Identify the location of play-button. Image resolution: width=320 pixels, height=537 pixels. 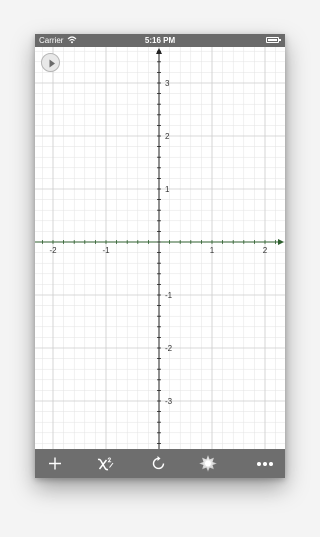
(50, 62).